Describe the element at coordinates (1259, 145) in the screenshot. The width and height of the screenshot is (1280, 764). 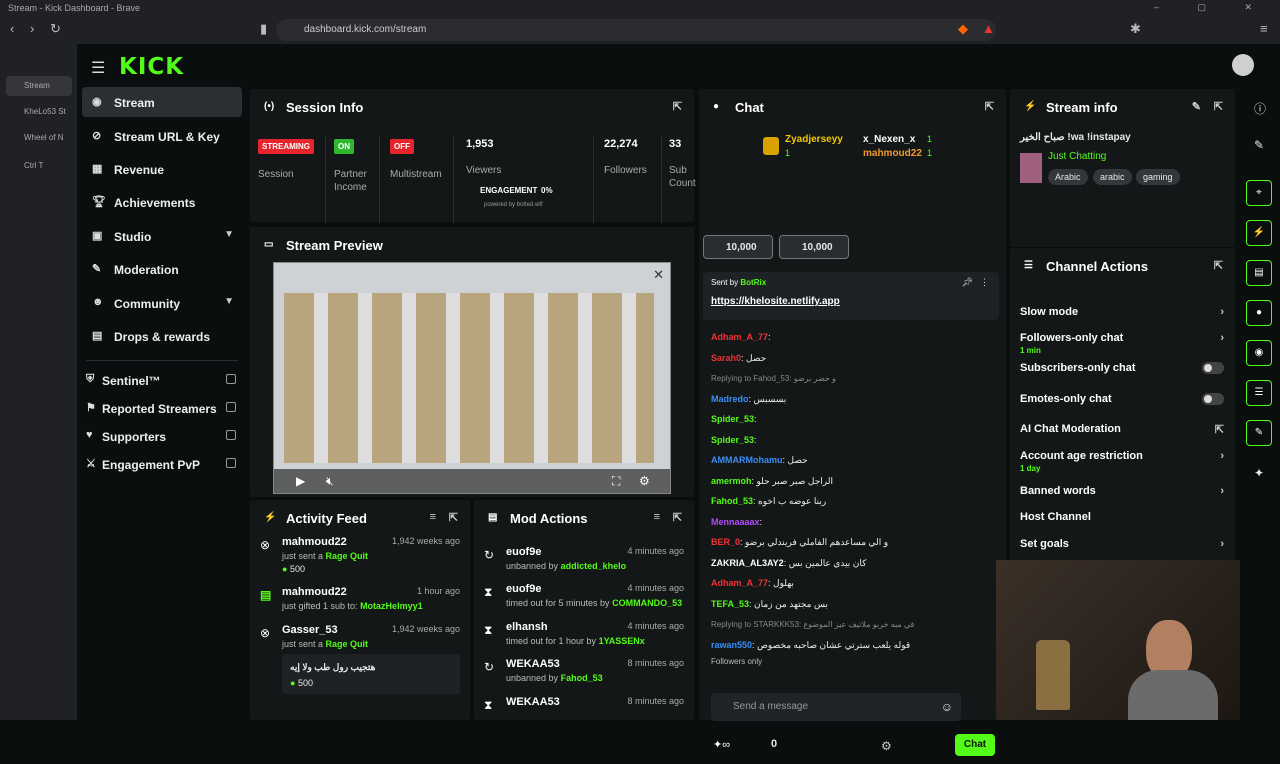
I see `pencil-icon: ✎` at that location.